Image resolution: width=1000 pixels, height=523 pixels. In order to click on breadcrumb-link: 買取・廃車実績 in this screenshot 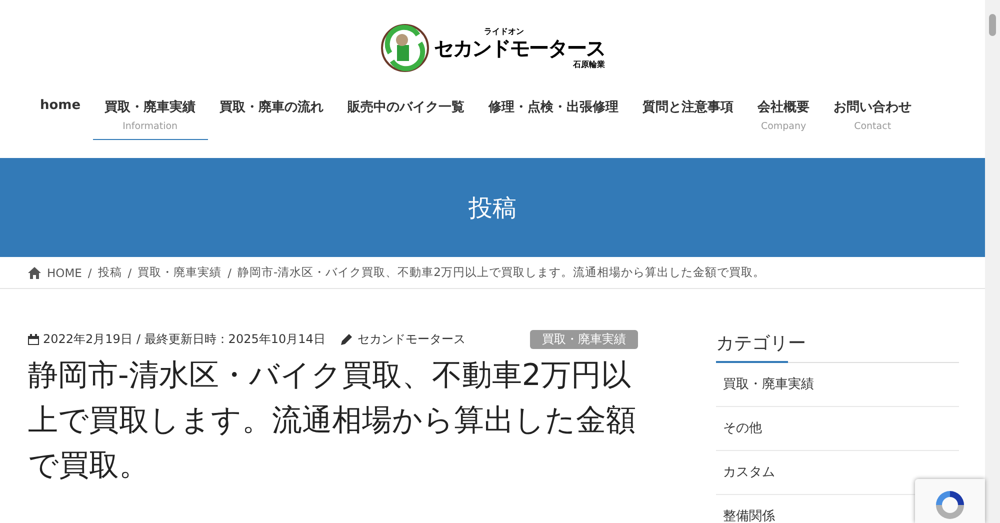, I will do `click(180, 272)`.